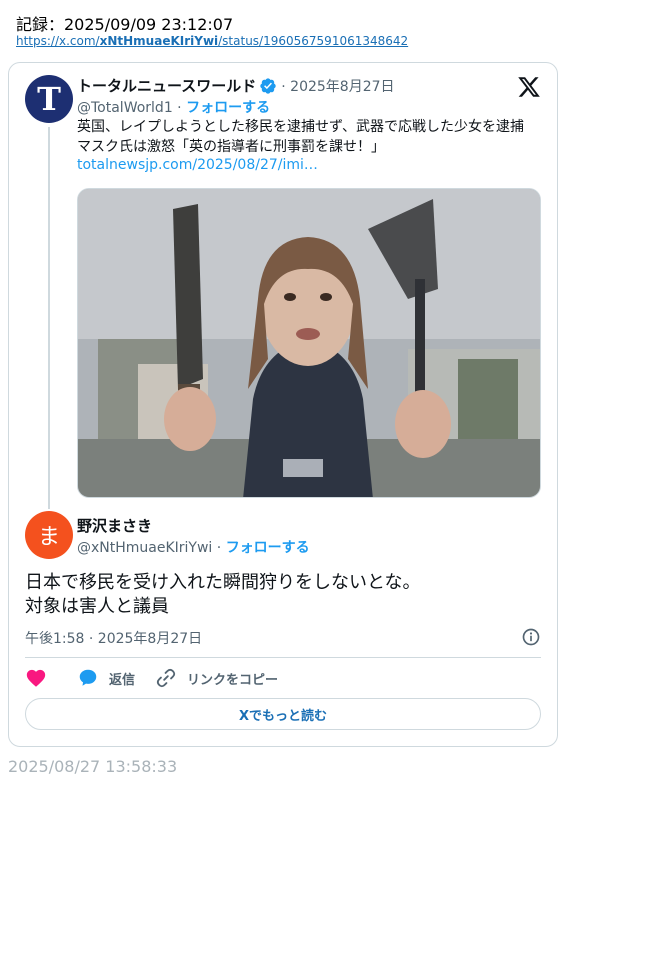 Image resolution: width=660 pixels, height=954 pixels. Describe the element at coordinates (36, 678) in the screenshot. I see `heart-icon` at that location.